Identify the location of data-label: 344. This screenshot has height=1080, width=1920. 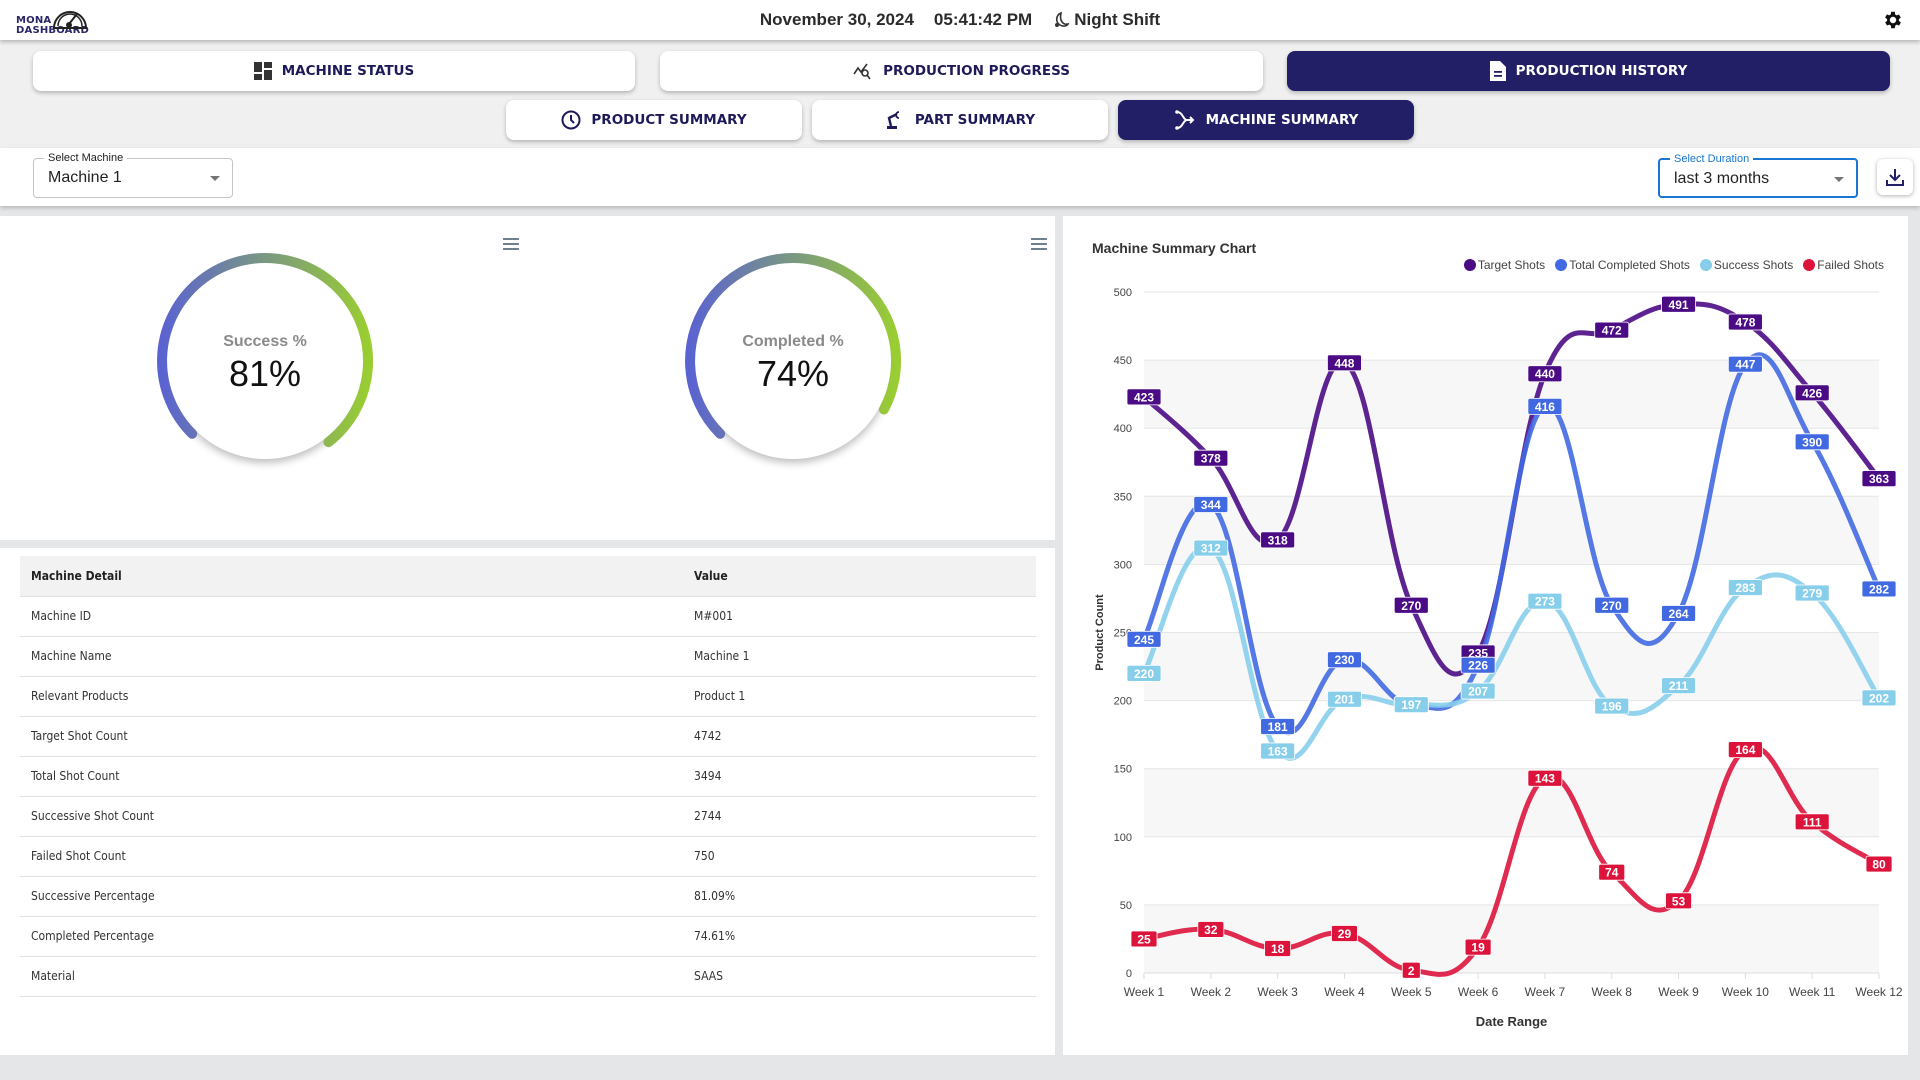
(1211, 505).